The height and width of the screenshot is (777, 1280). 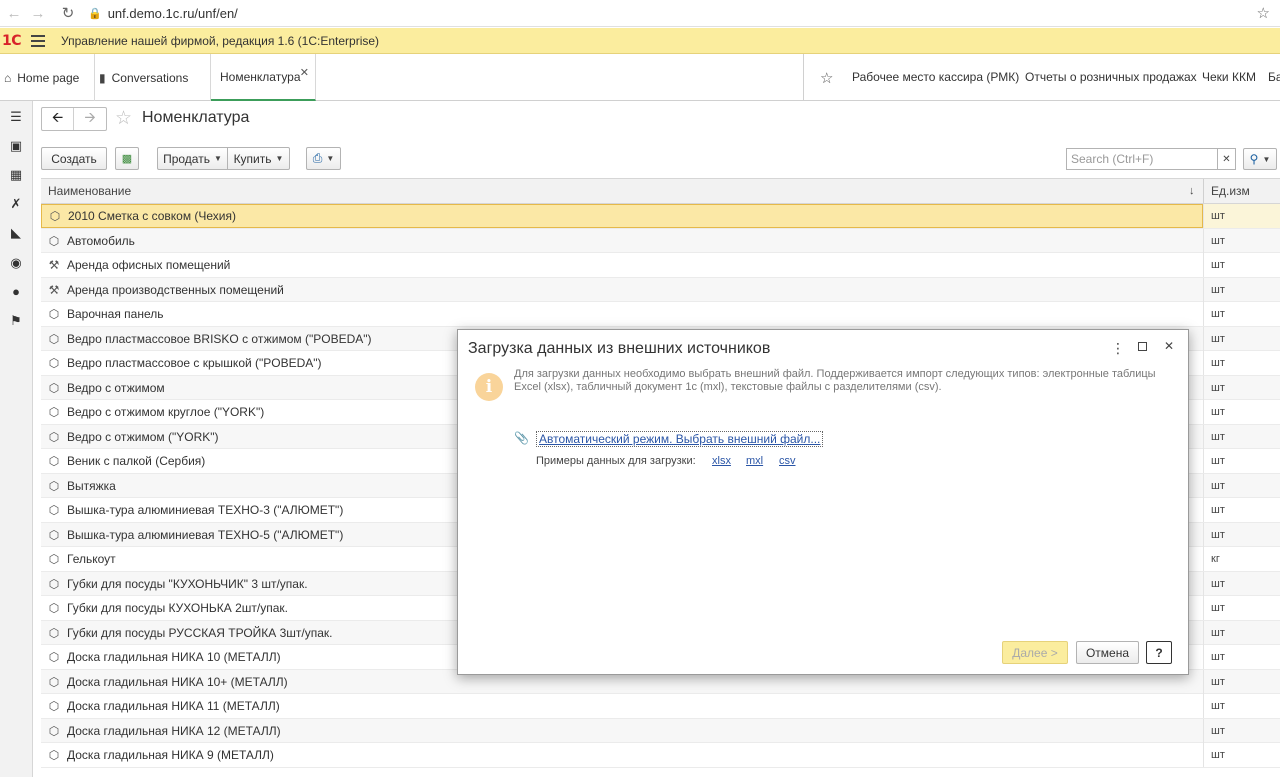 I want to click on item-name: Доска гладильная НИКА 12 (МЕТАЛЛ), so click(x=174, y=730).